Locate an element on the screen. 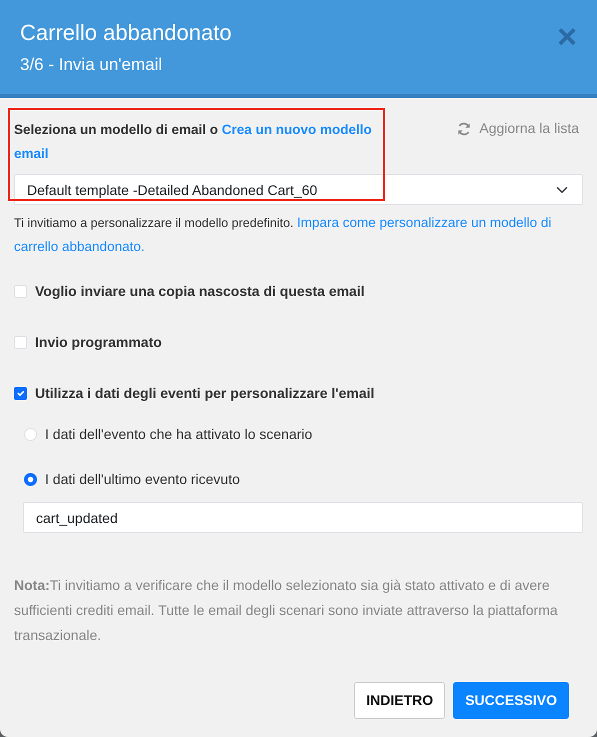  back-button: INDIETRO is located at coordinates (400, 700).